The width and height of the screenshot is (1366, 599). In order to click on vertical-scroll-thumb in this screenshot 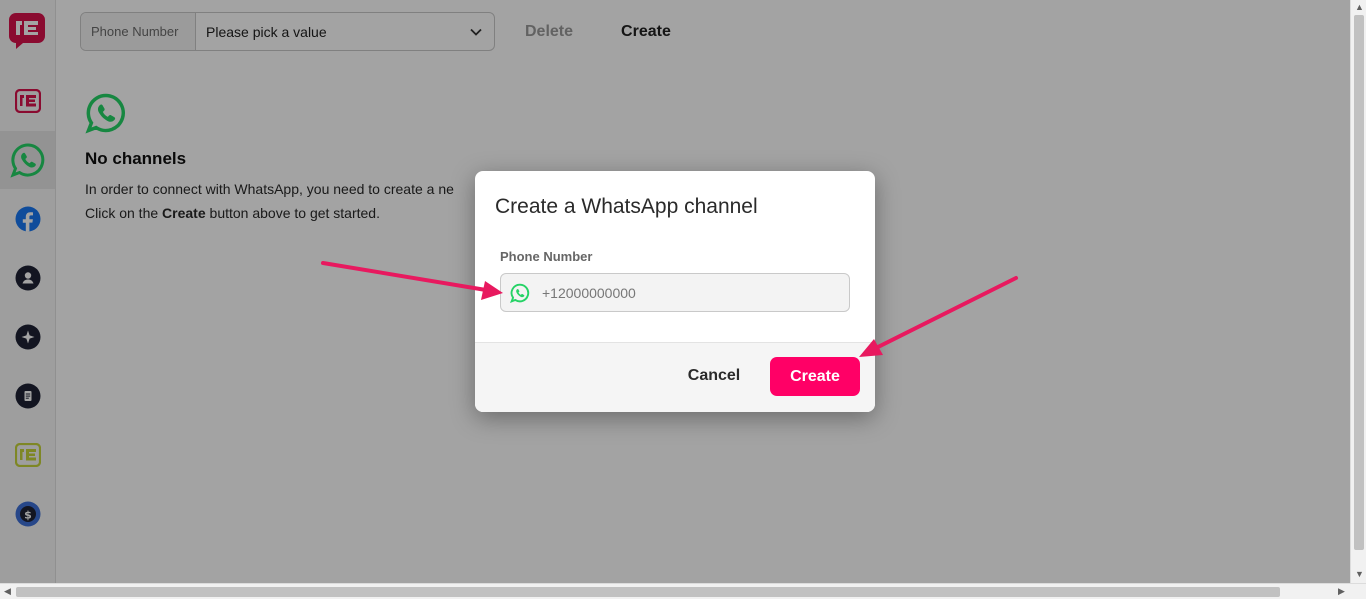, I will do `click(1359, 282)`.